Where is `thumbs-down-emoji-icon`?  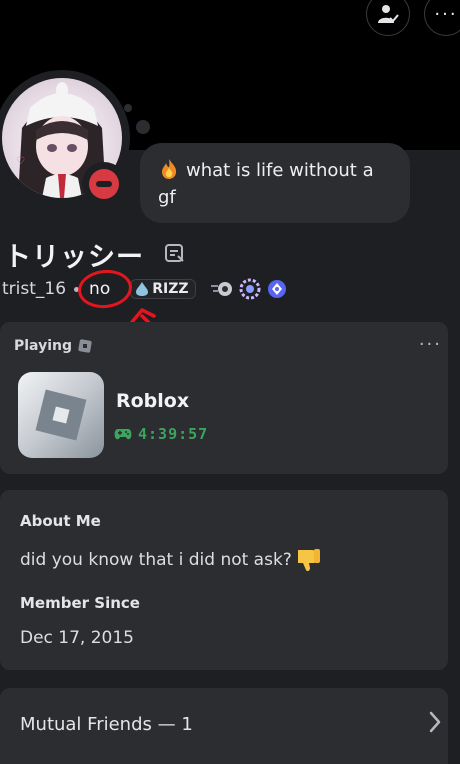
thumbs-down-emoji-icon is located at coordinates (308, 560).